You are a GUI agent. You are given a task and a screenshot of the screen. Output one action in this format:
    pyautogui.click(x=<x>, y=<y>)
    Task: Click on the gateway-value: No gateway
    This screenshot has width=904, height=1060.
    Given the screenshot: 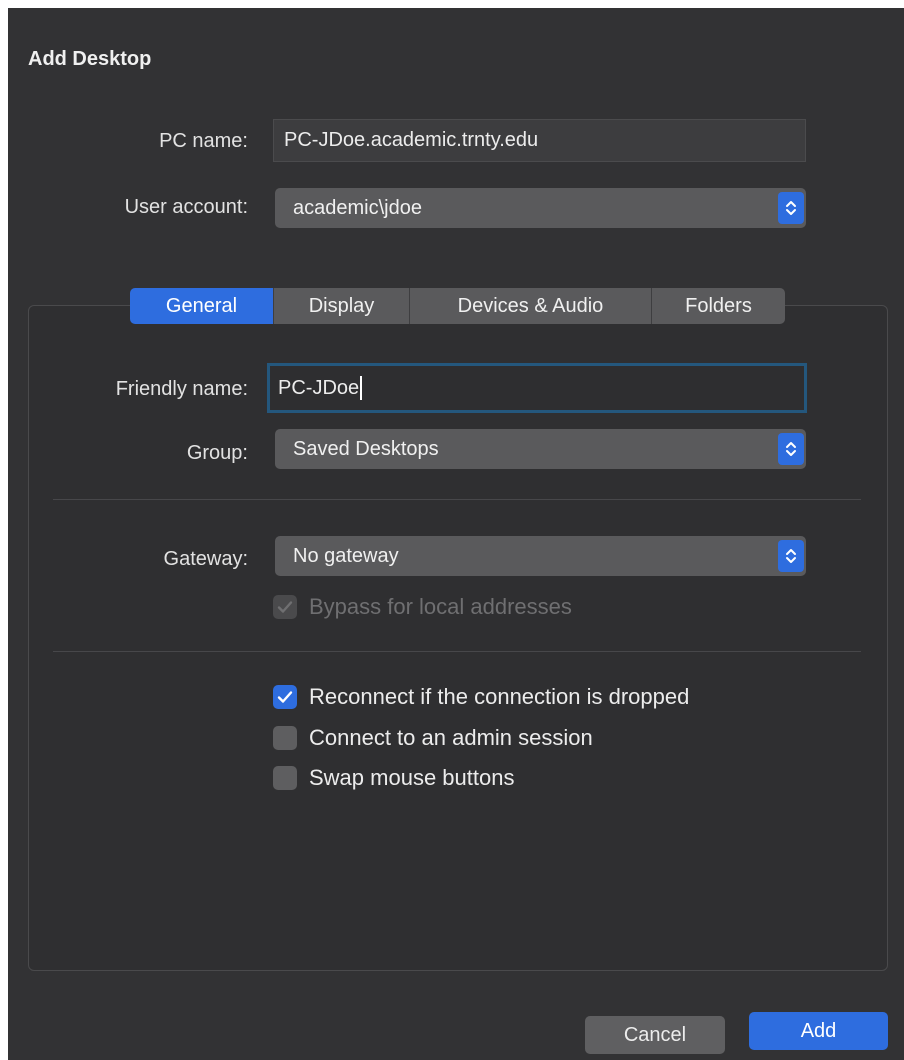 What is the action you would take?
    pyautogui.click(x=346, y=555)
    